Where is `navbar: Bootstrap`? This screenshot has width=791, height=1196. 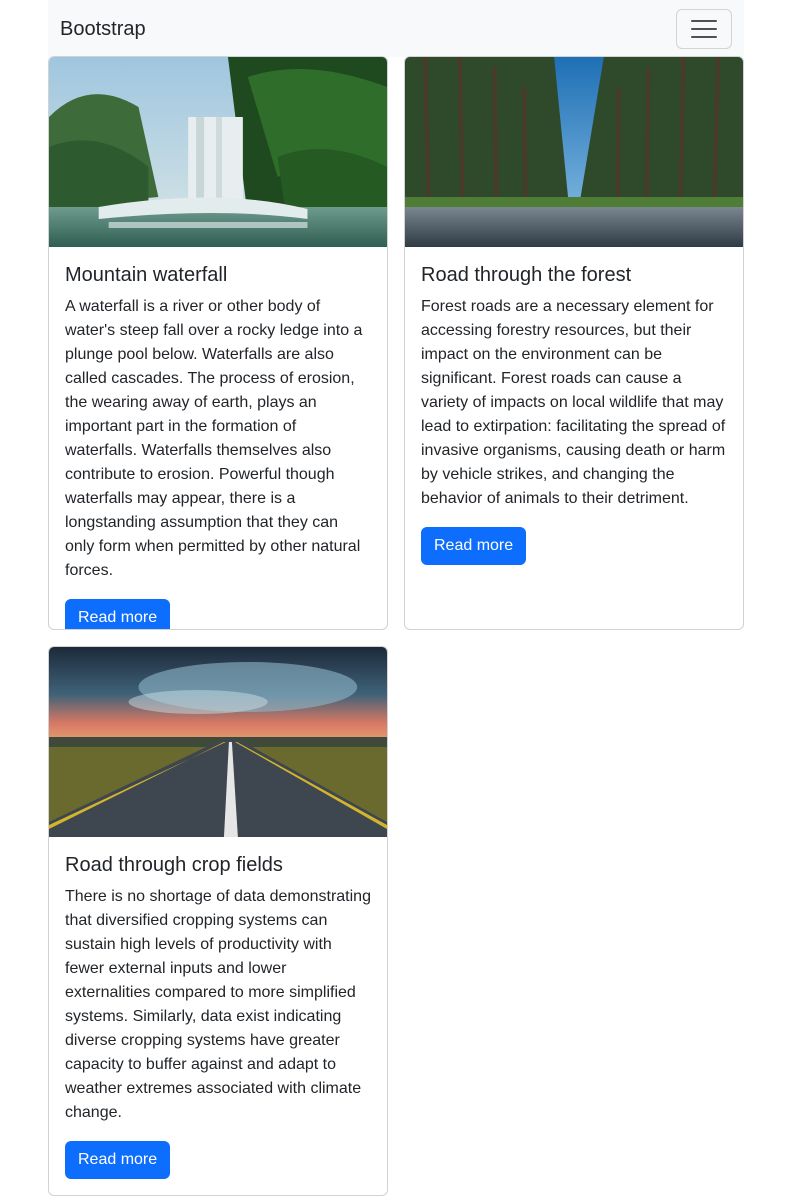
navbar: Bootstrap is located at coordinates (396, 28).